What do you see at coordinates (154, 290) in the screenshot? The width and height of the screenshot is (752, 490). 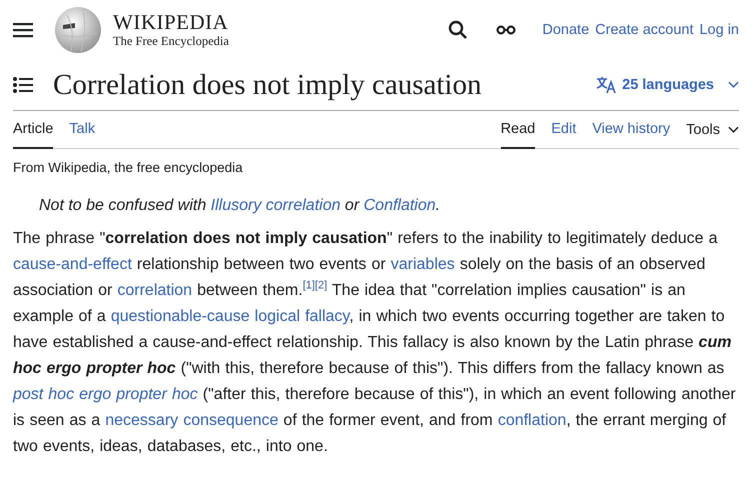 I see `article-link: correlation` at bounding box center [154, 290].